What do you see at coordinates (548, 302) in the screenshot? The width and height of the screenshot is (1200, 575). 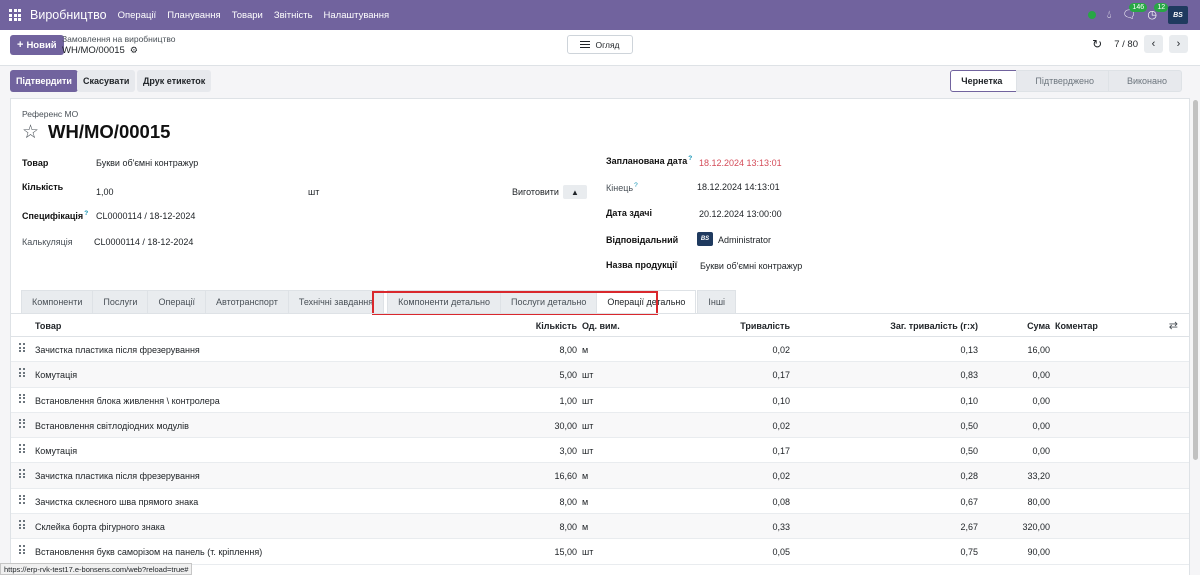 I see `tab-services-detailed: Послуги детально` at bounding box center [548, 302].